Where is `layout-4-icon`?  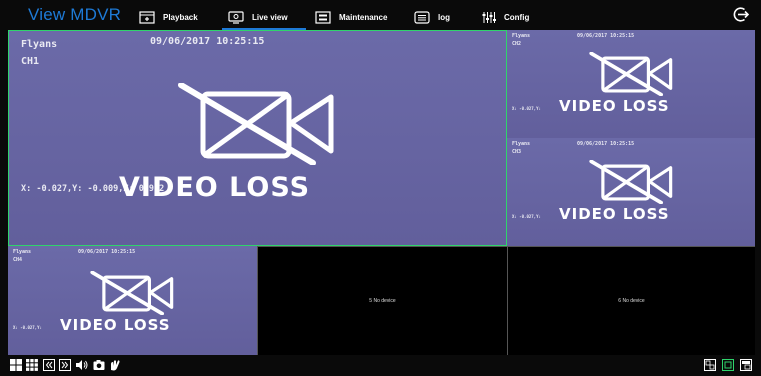 layout-4-icon is located at coordinates (16, 365).